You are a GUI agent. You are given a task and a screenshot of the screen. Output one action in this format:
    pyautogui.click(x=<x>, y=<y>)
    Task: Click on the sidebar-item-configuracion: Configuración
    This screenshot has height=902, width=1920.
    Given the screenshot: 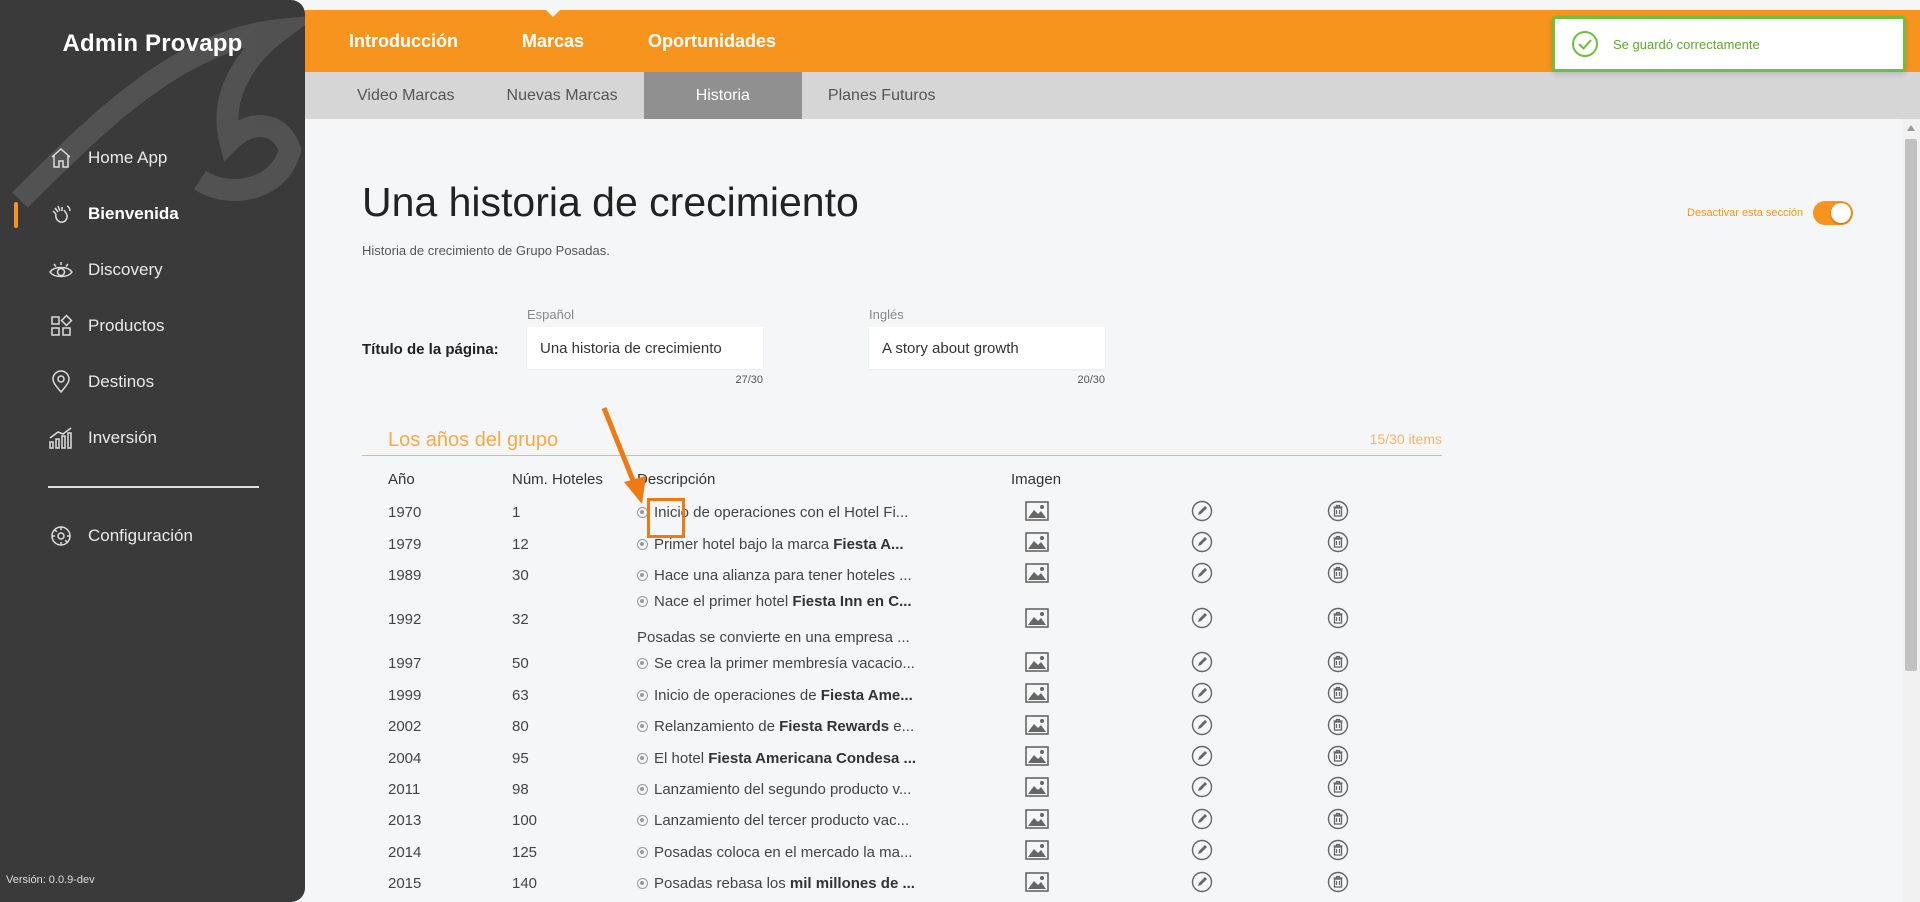 What is the action you would take?
    pyautogui.click(x=152, y=536)
    